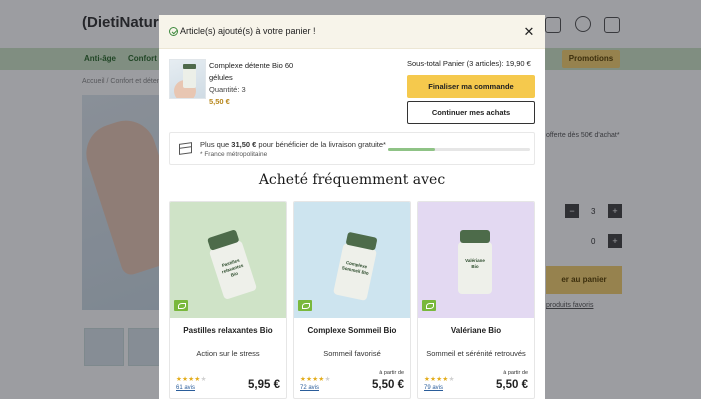  What do you see at coordinates (228, 330) in the screenshot?
I see `product-name: Pastilles relaxantes Bio` at bounding box center [228, 330].